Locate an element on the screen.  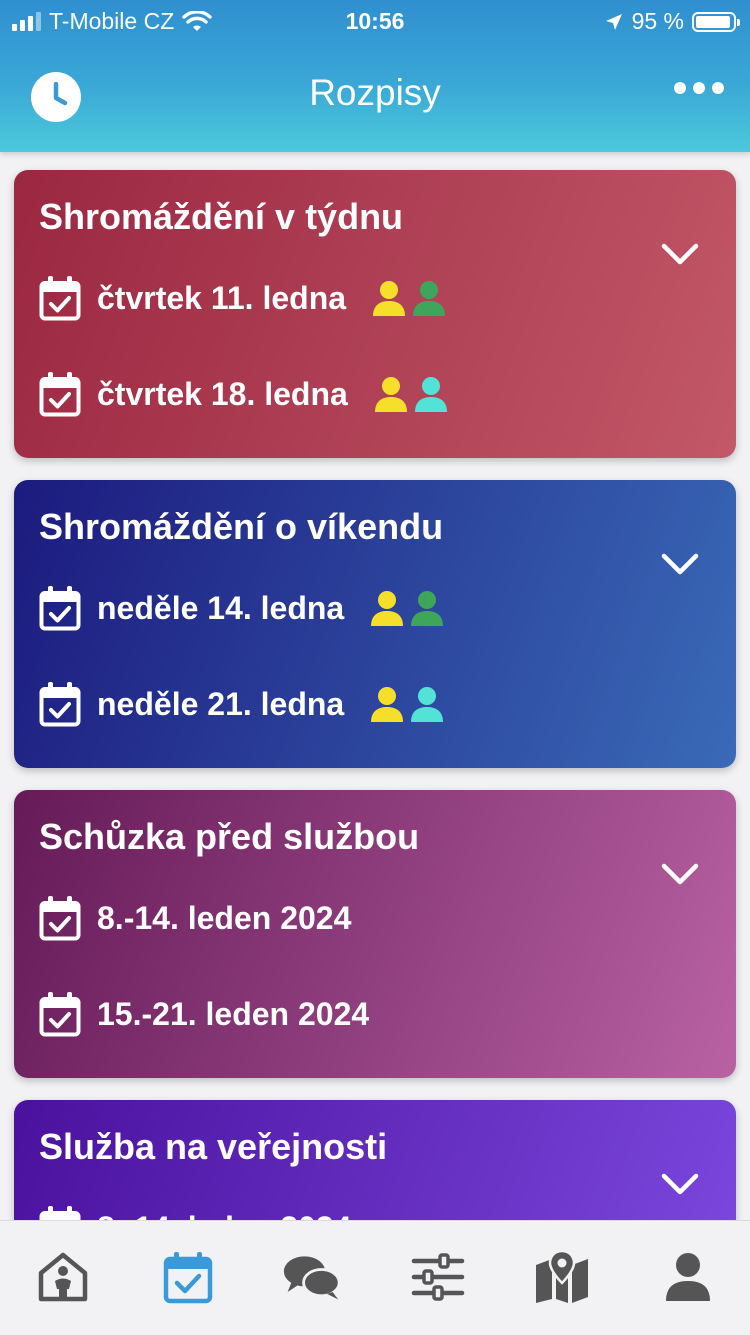
battery-icon is located at coordinates (716, 21).